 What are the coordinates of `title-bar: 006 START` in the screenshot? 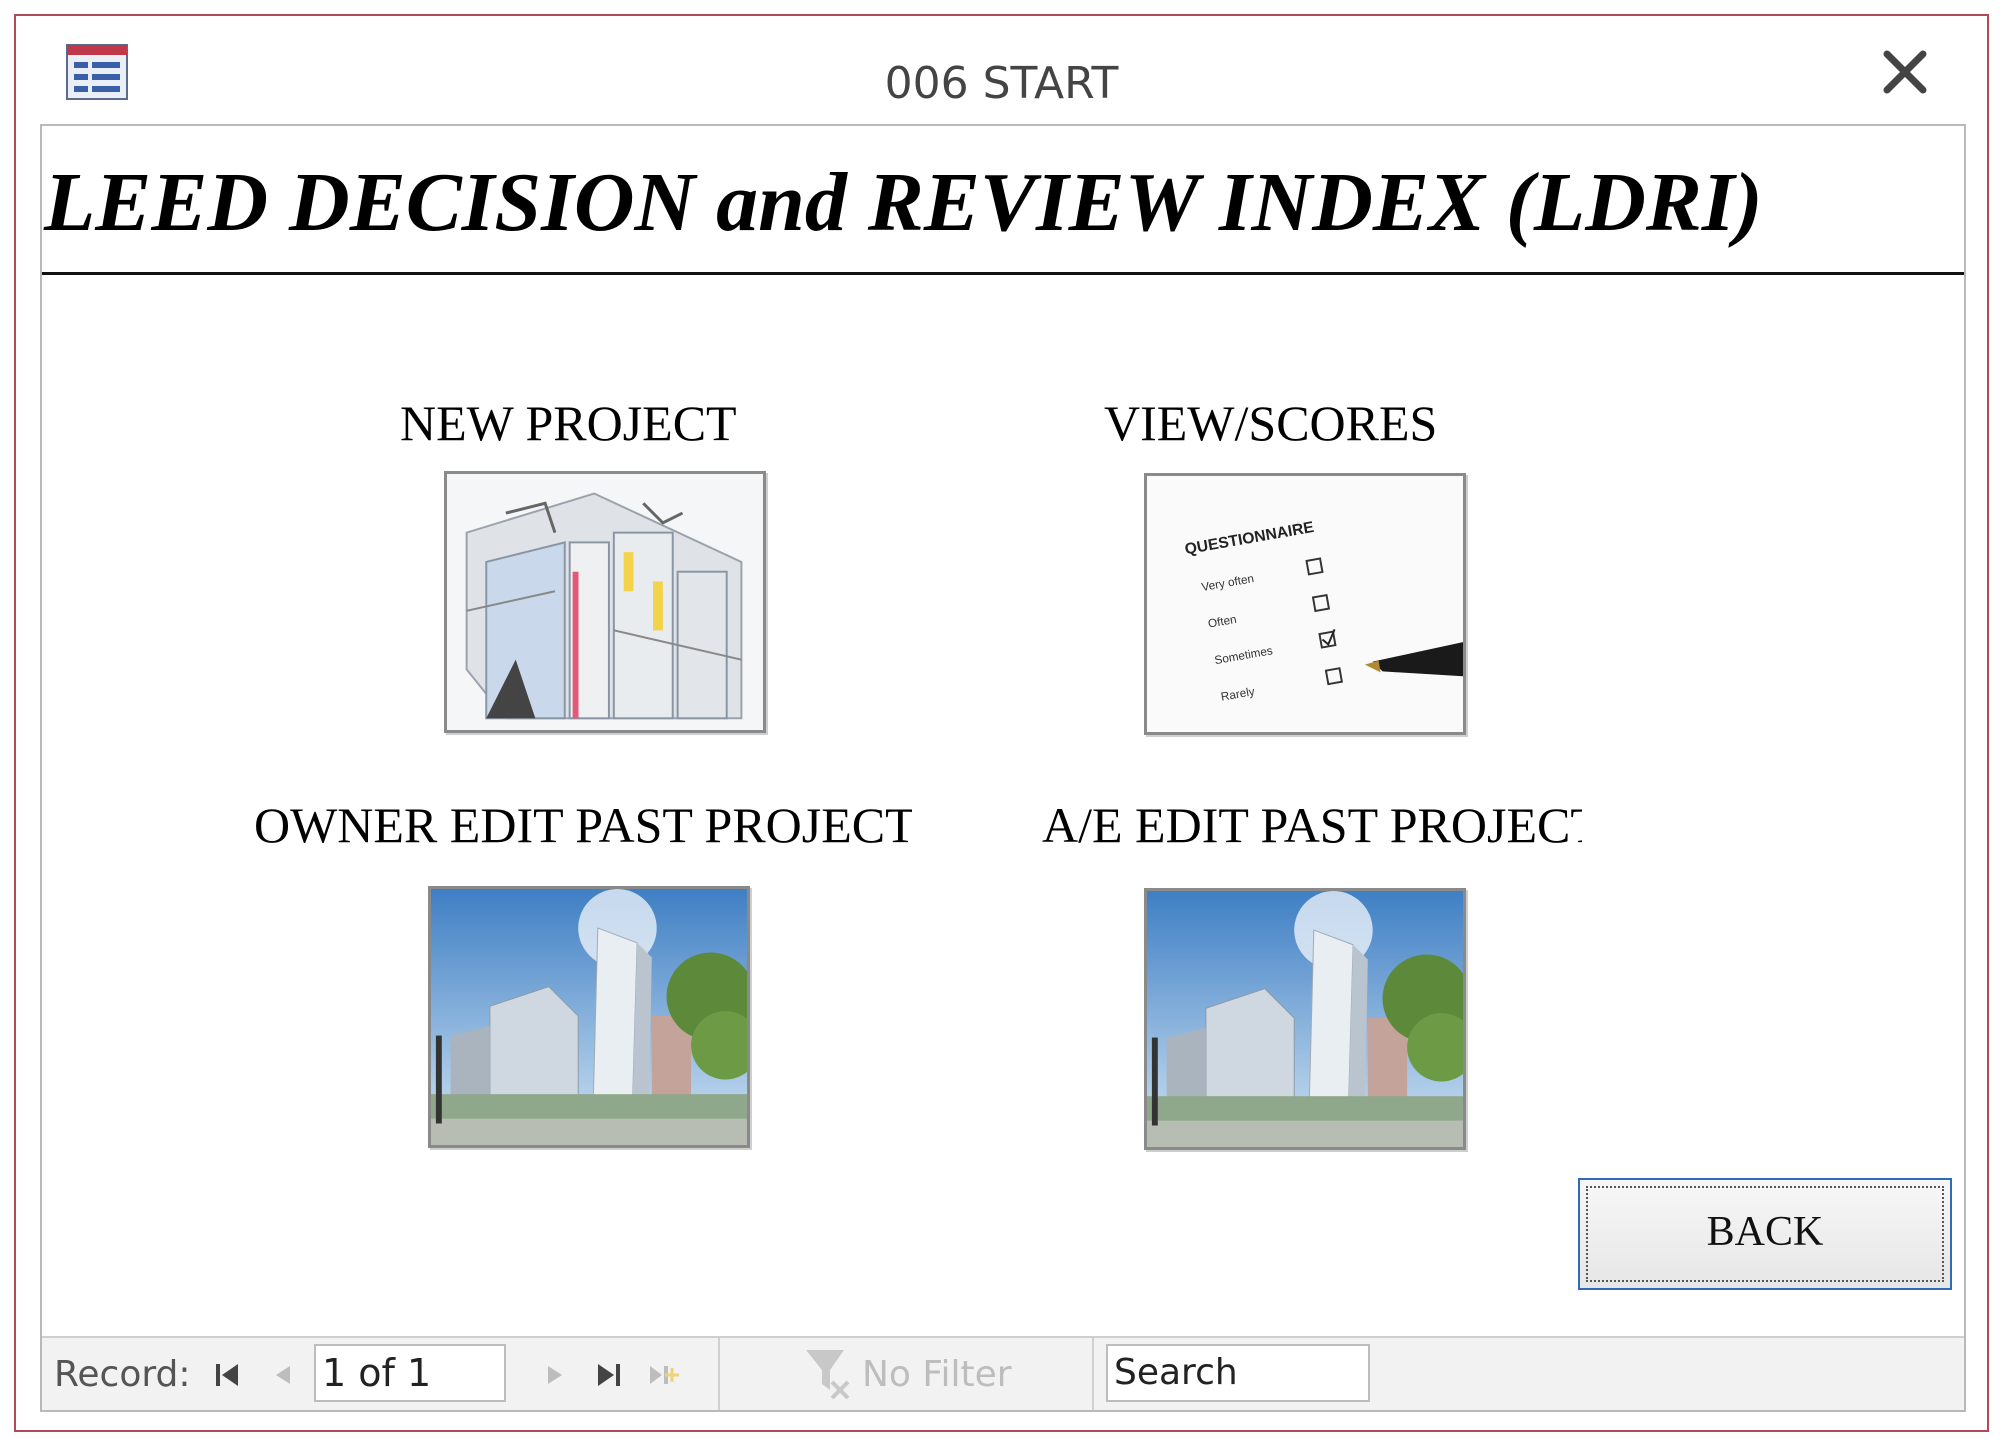 It's located at (1001, 71).